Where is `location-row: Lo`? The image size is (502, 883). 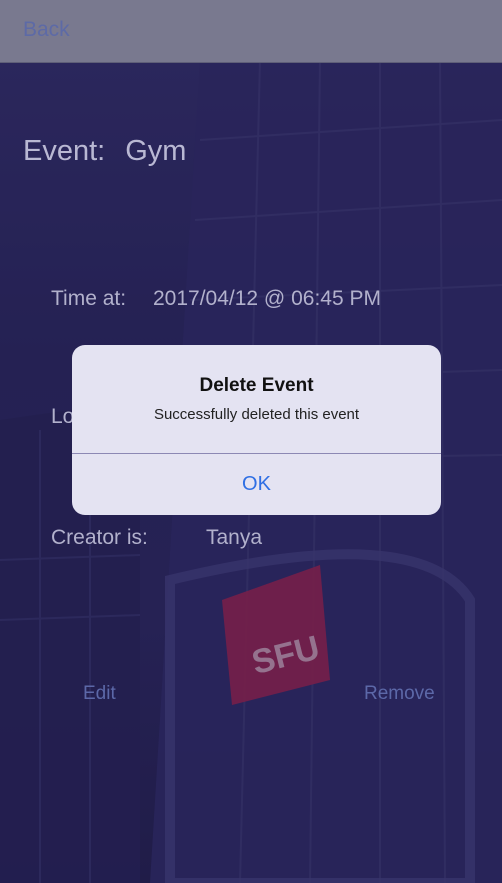 location-row: Lo is located at coordinates (62, 417).